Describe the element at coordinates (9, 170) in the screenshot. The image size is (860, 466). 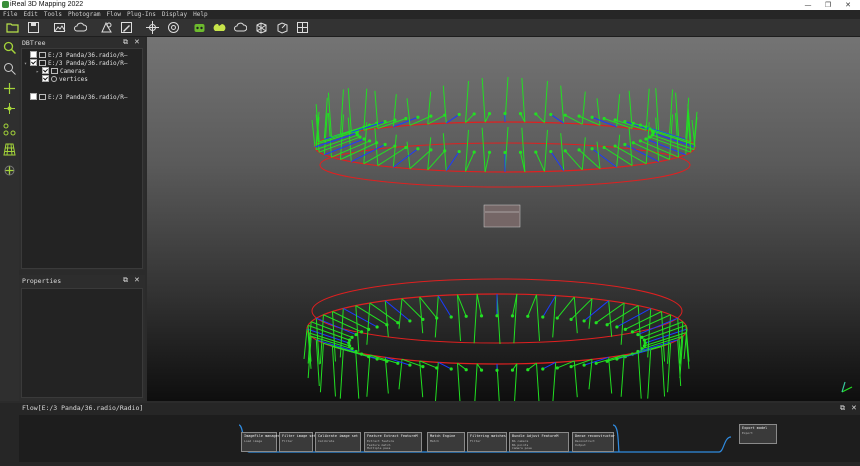
I see `add-point-icon` at that location.